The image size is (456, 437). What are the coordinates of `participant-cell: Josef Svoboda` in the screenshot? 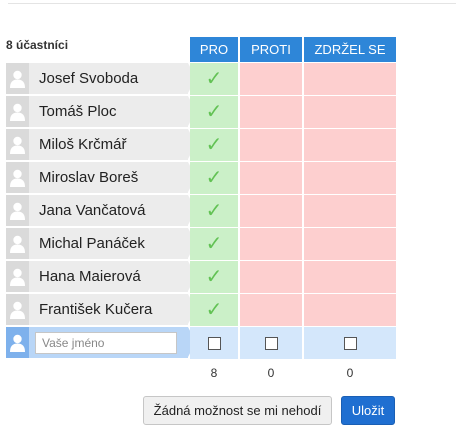 It's located at (101, 78).